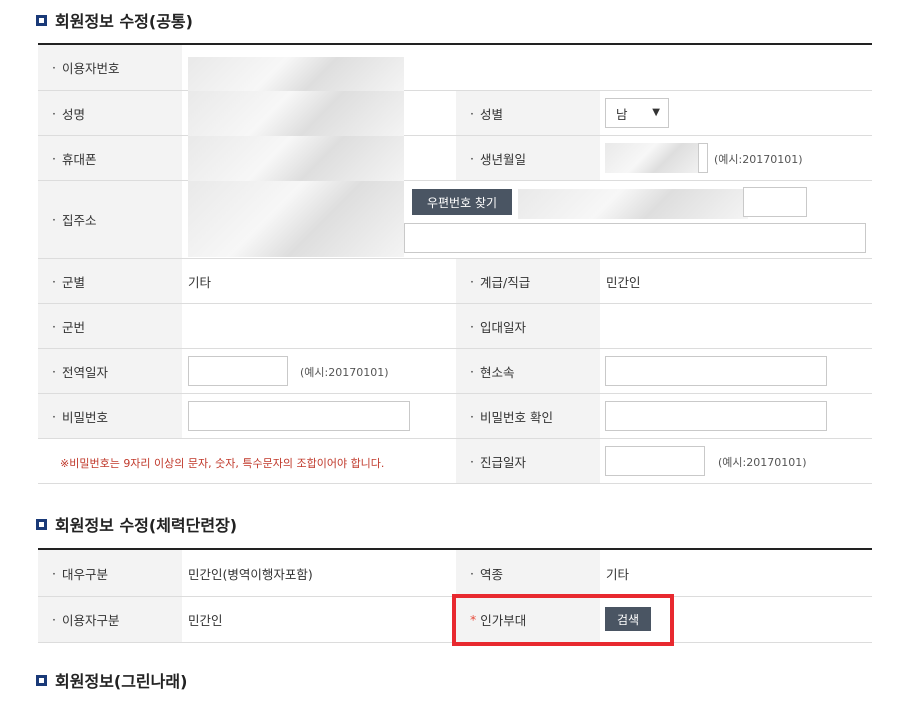  I want to click on label-service: · 역종, so click(528, 573).